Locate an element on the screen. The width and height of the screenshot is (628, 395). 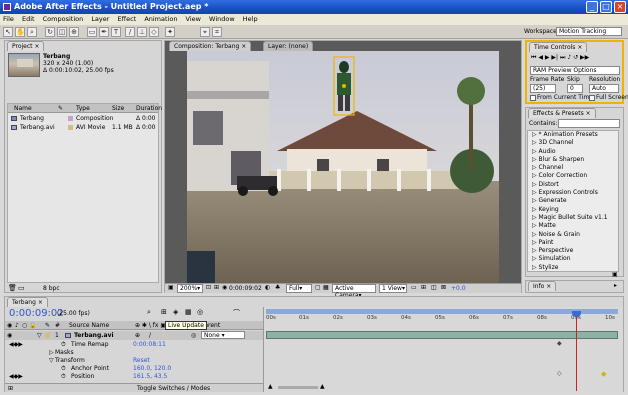
graph-editor-icon: ⌒ is located at coordinates (236, 313).